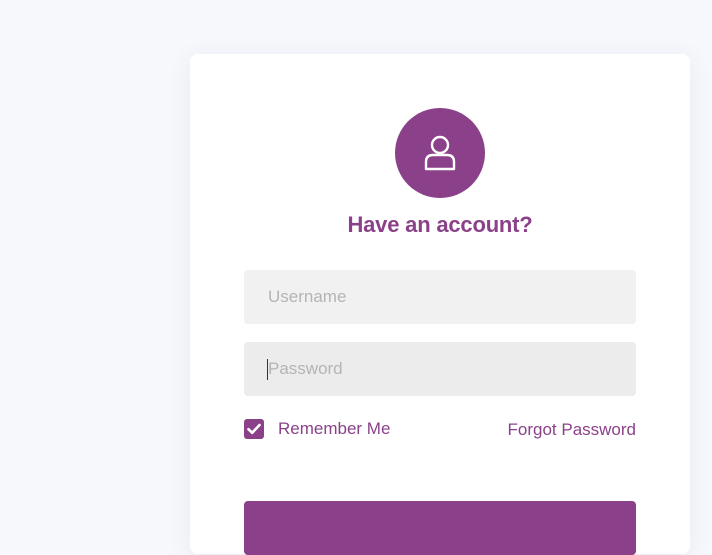  I want to click on login-title: Have an account?, so click(440, 224).